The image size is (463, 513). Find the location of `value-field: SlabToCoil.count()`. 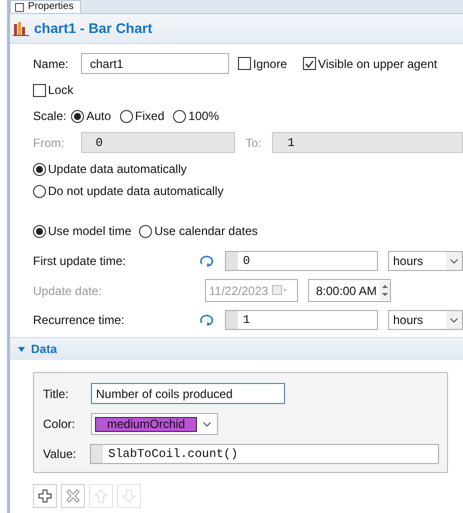

value-field: SlabToCoil.count() is located at coordinates (264, 454).